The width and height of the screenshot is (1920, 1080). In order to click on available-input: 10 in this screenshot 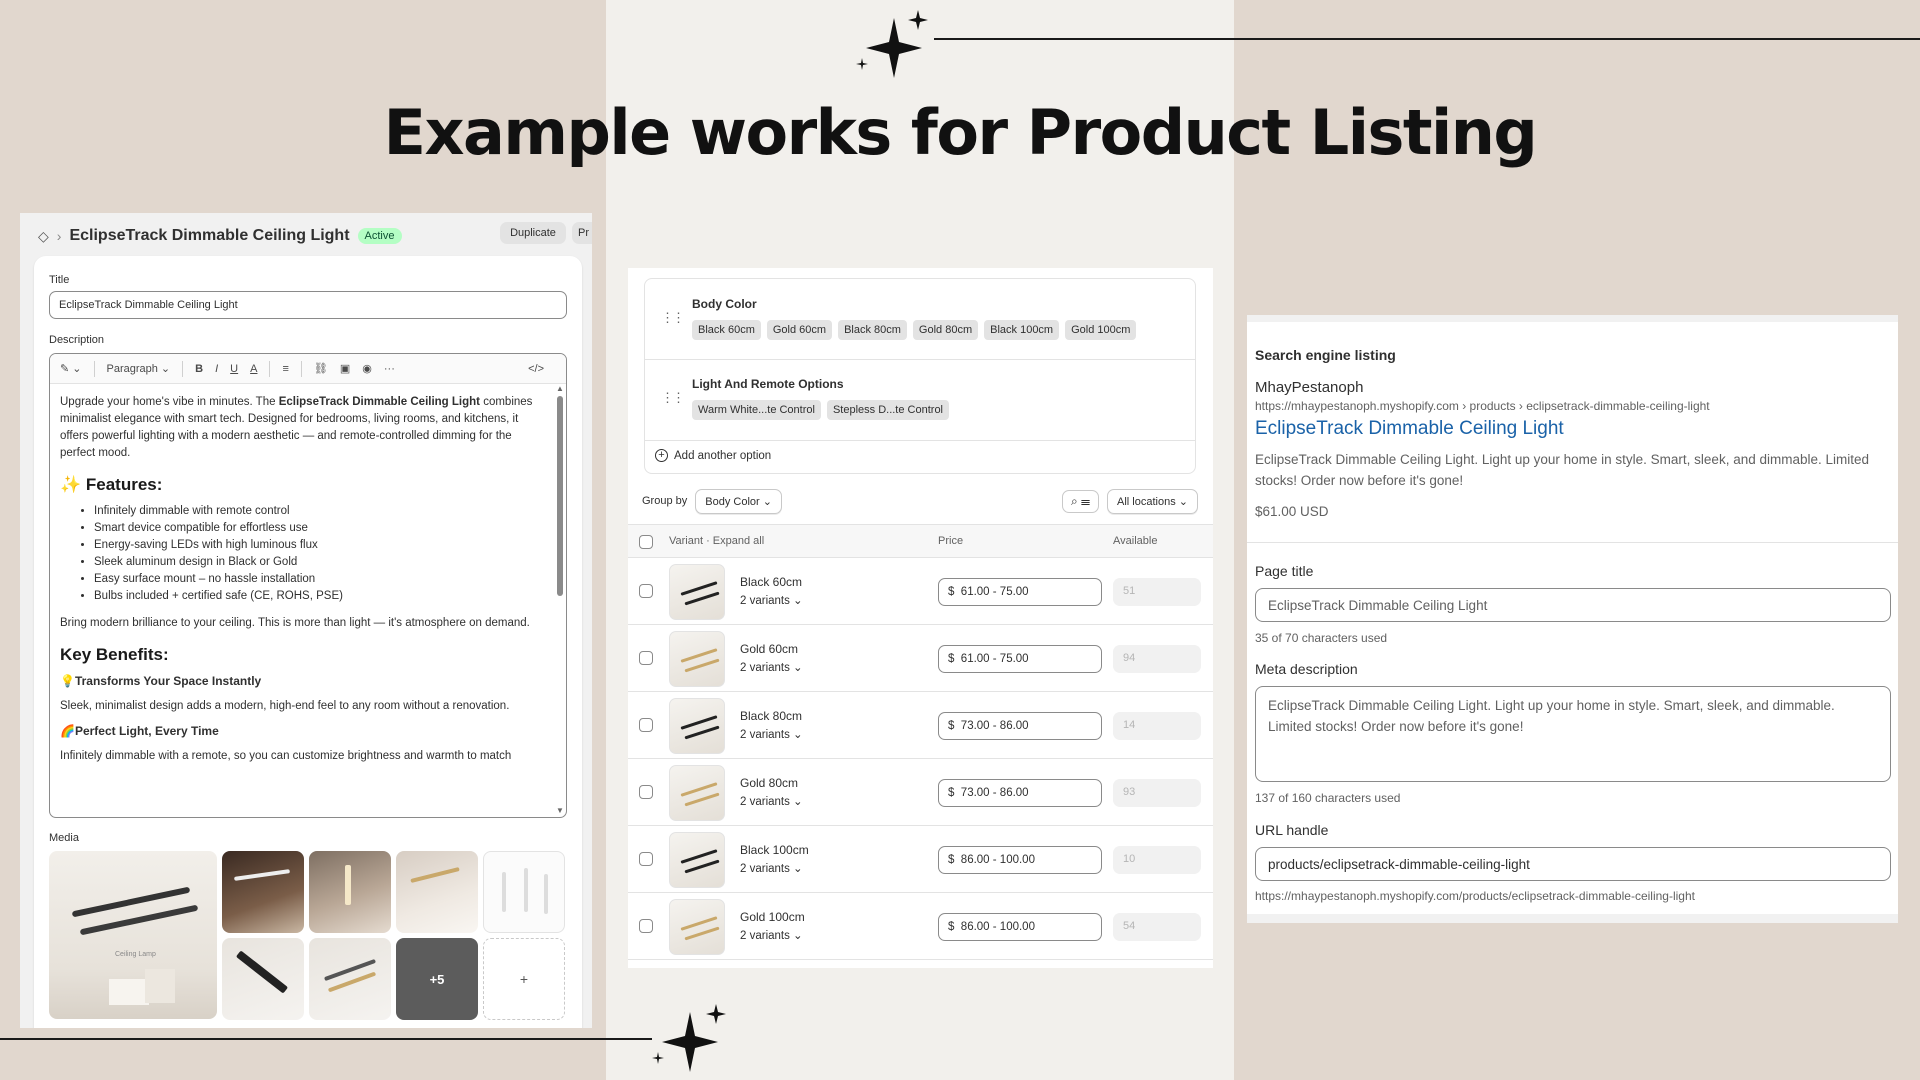, I will do `click(1157, 860)`.